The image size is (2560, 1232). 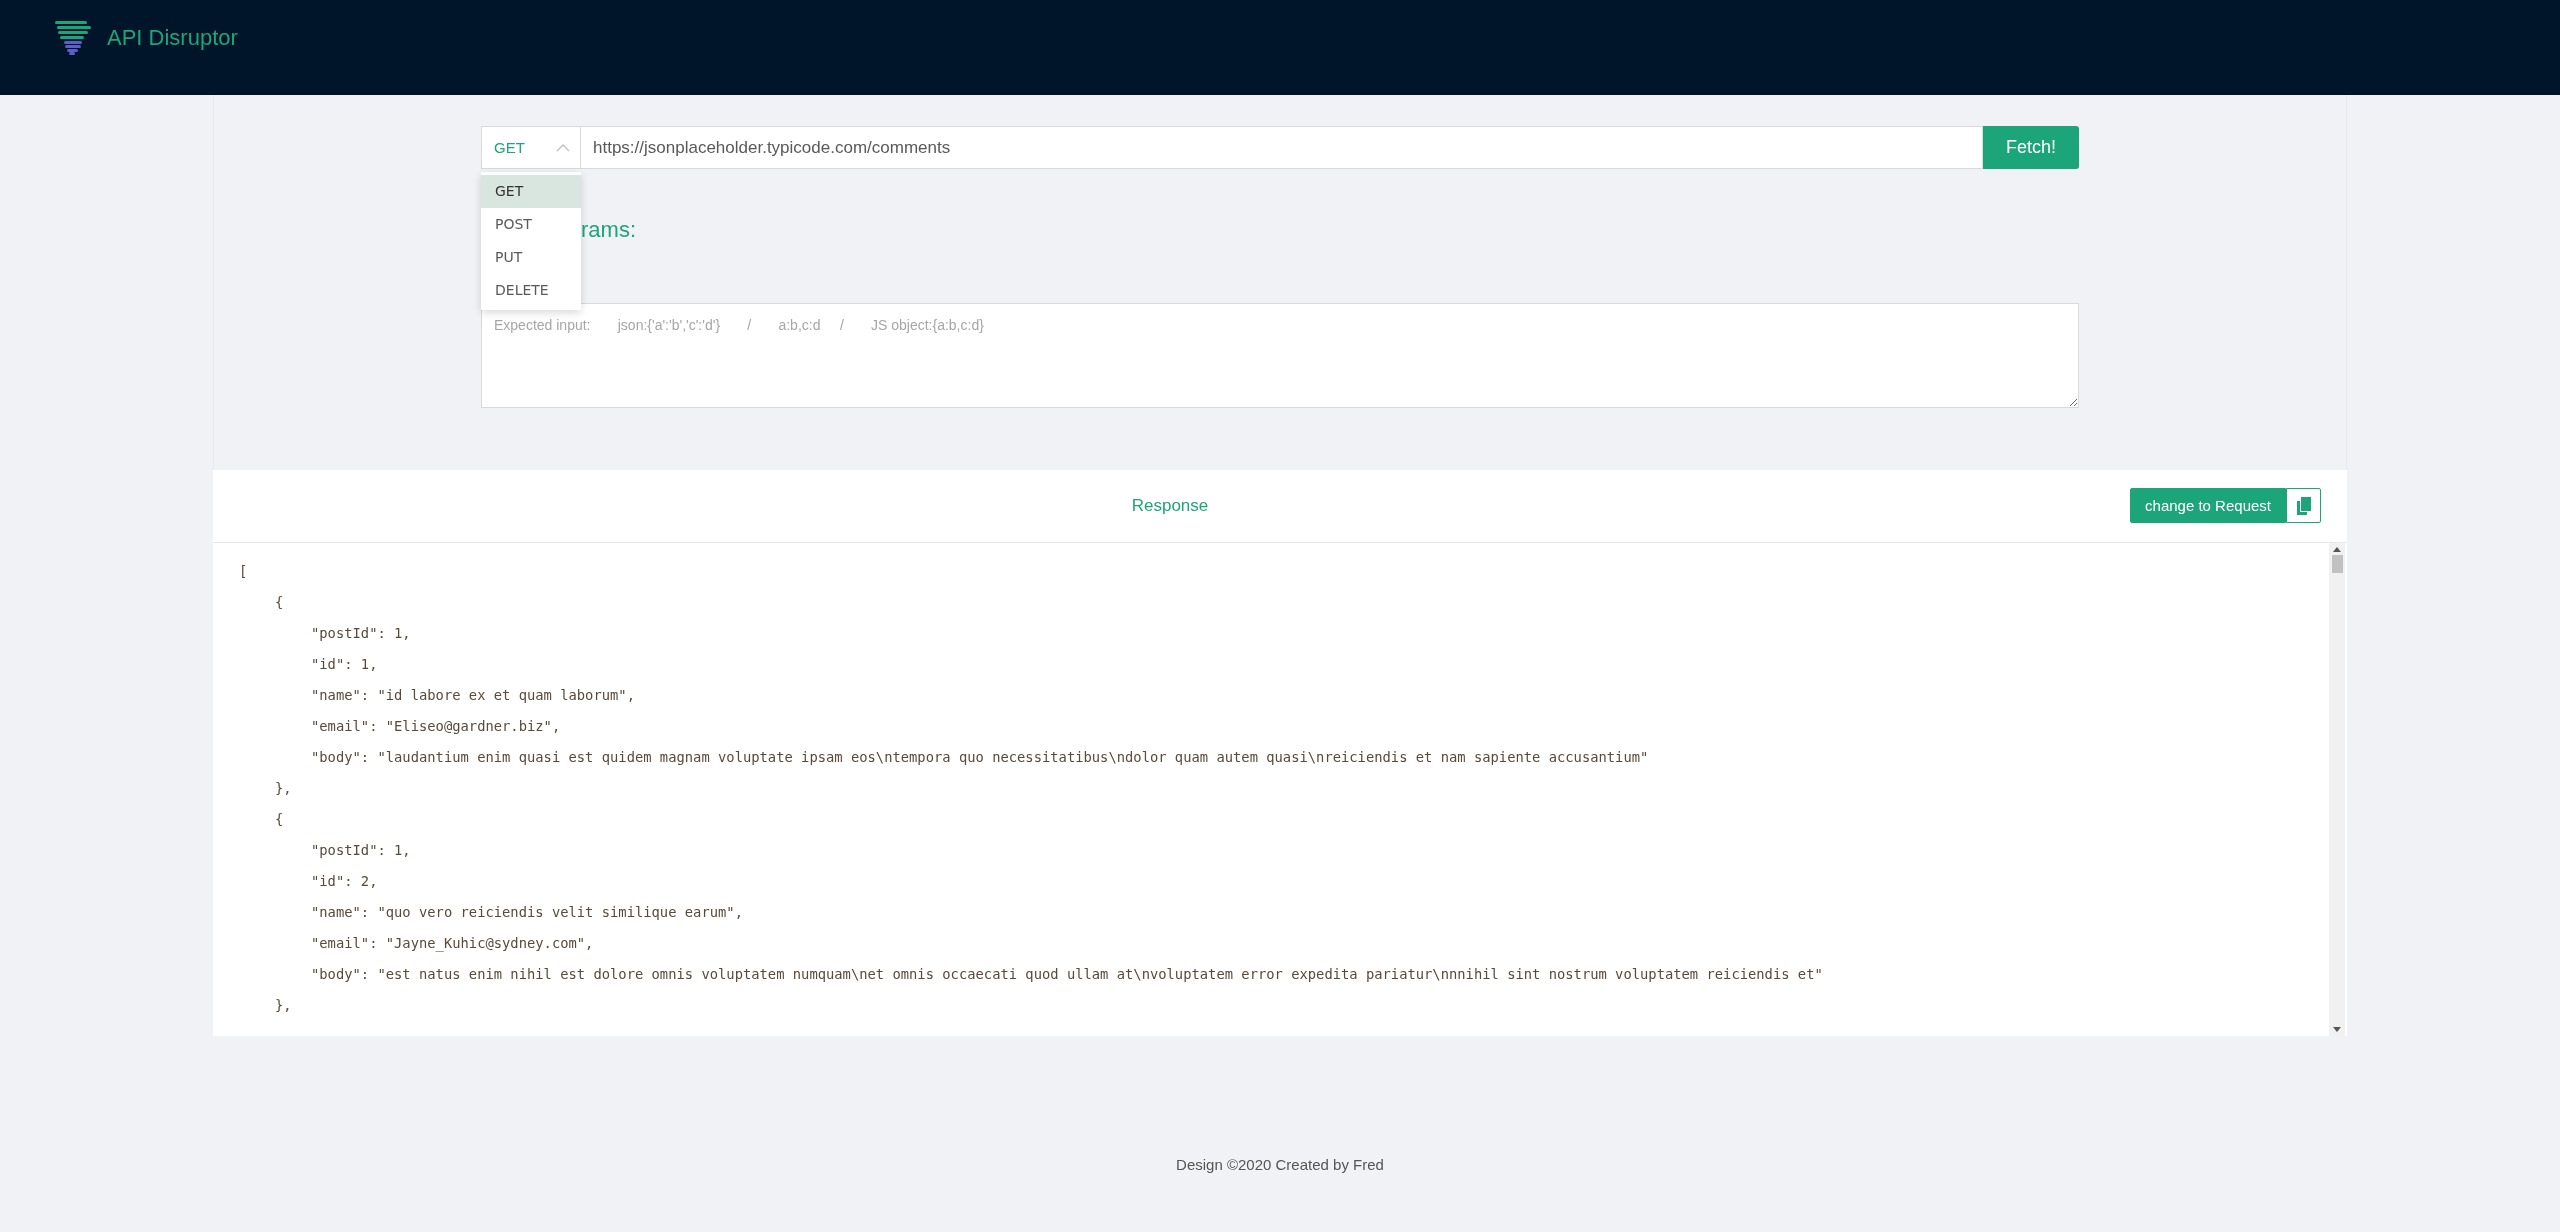 What do you see at coordinates (172, 38) in the screenshot?
I see `app-title: API Disruptor` at bounding box center [172, 38].